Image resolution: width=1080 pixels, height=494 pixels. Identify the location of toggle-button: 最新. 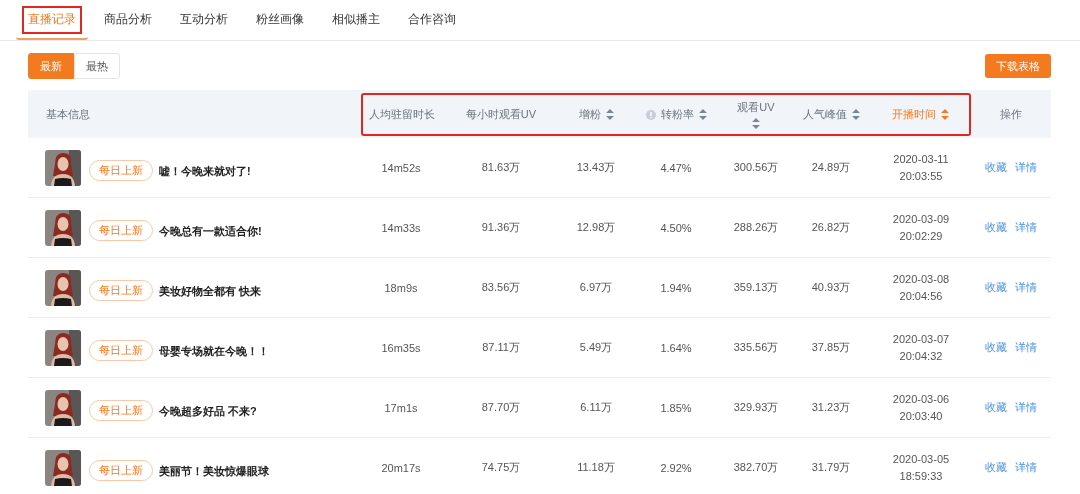
(51, 66).